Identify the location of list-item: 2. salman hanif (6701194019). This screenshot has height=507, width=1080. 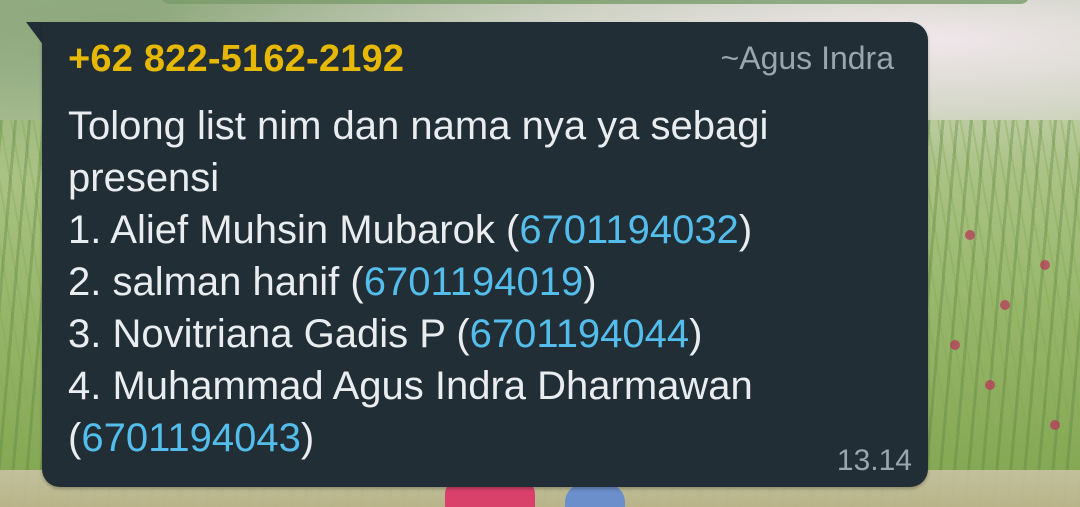
(468, 282).